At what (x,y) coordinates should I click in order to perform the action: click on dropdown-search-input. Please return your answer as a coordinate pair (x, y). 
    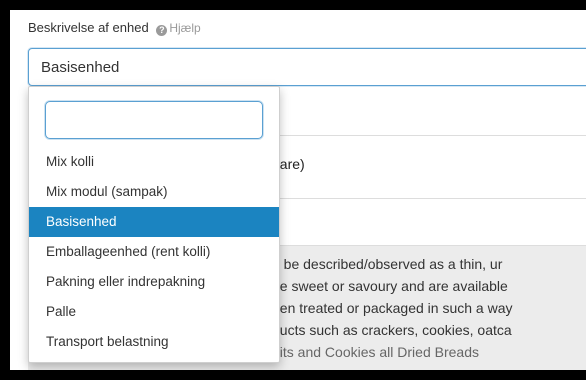
    Looking at the image, I should click on (154, 120).